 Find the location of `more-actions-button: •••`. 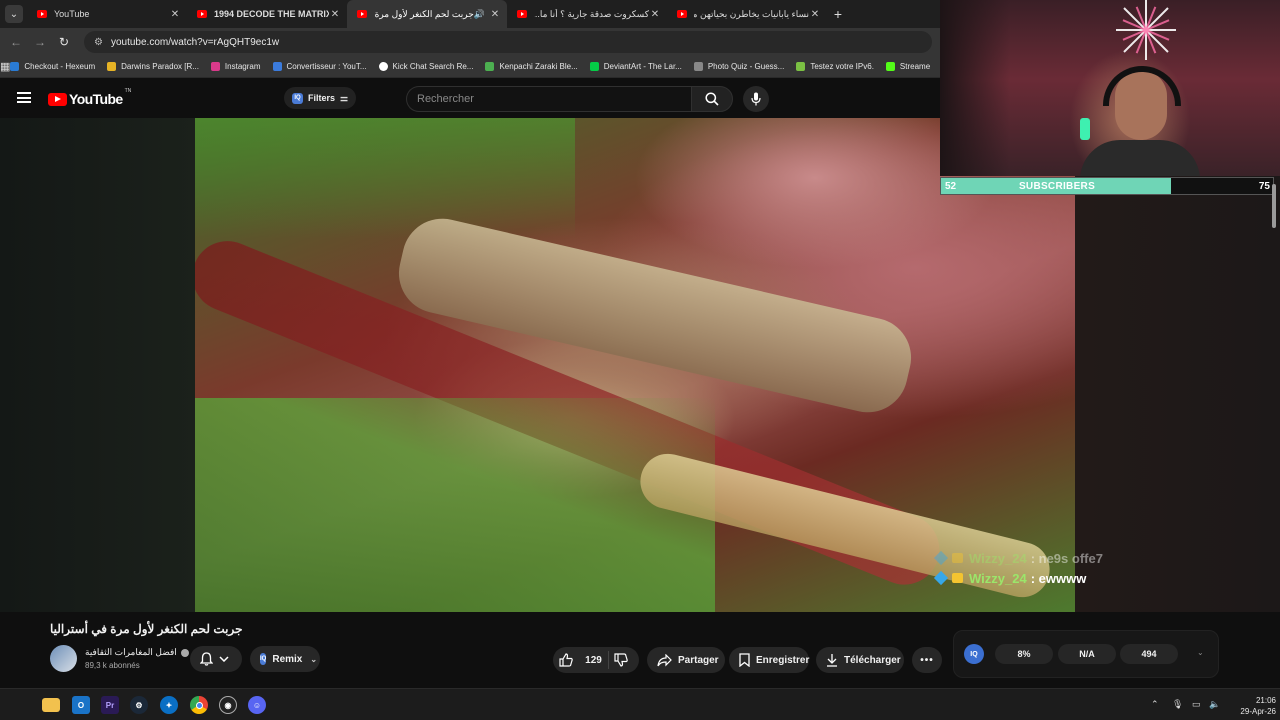

more-actions-button: ••• is located at coordinates (927, 660).